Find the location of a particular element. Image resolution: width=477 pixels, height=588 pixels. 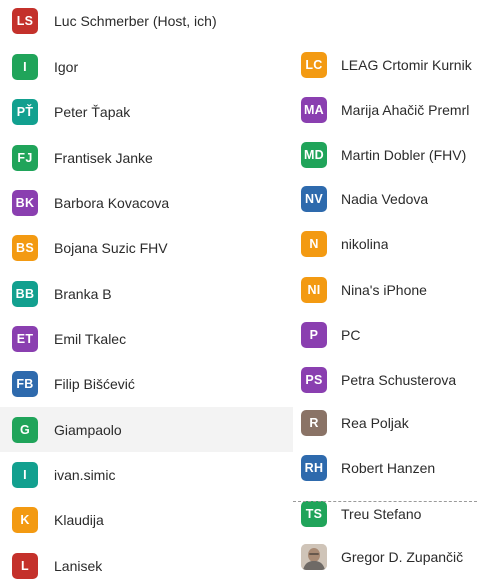

participant-row-emil-tkalec: ET Emil Tkalec is located at coordinates (146, 338).